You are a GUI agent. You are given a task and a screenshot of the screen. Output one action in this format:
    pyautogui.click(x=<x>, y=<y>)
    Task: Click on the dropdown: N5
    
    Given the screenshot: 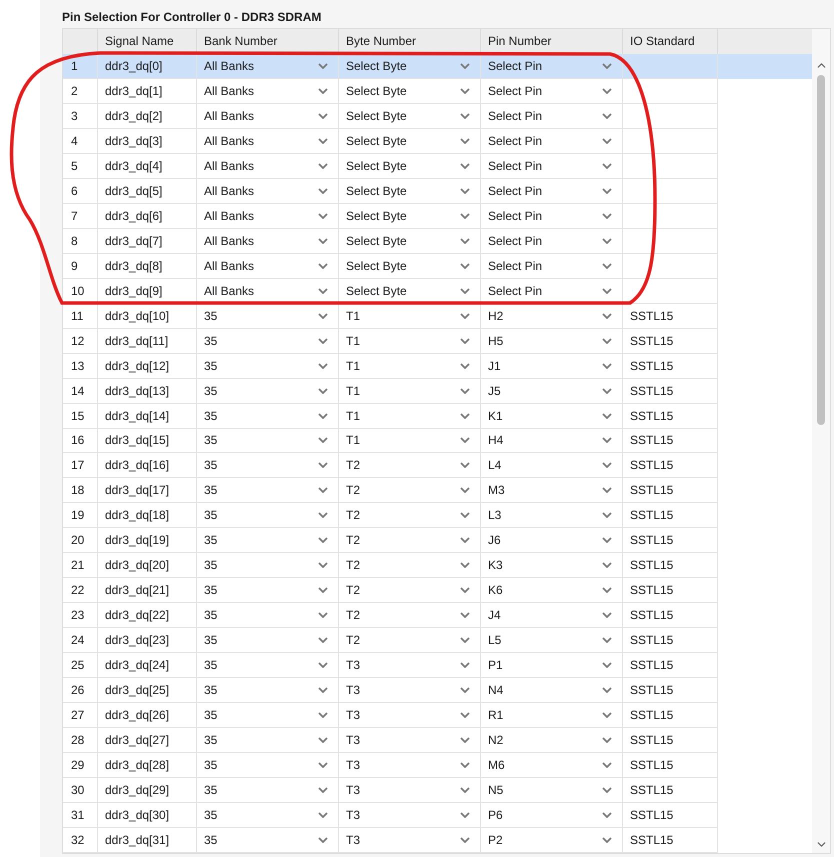 What is the action you would take?
    pyautogui.click(x=552, y=790)
    